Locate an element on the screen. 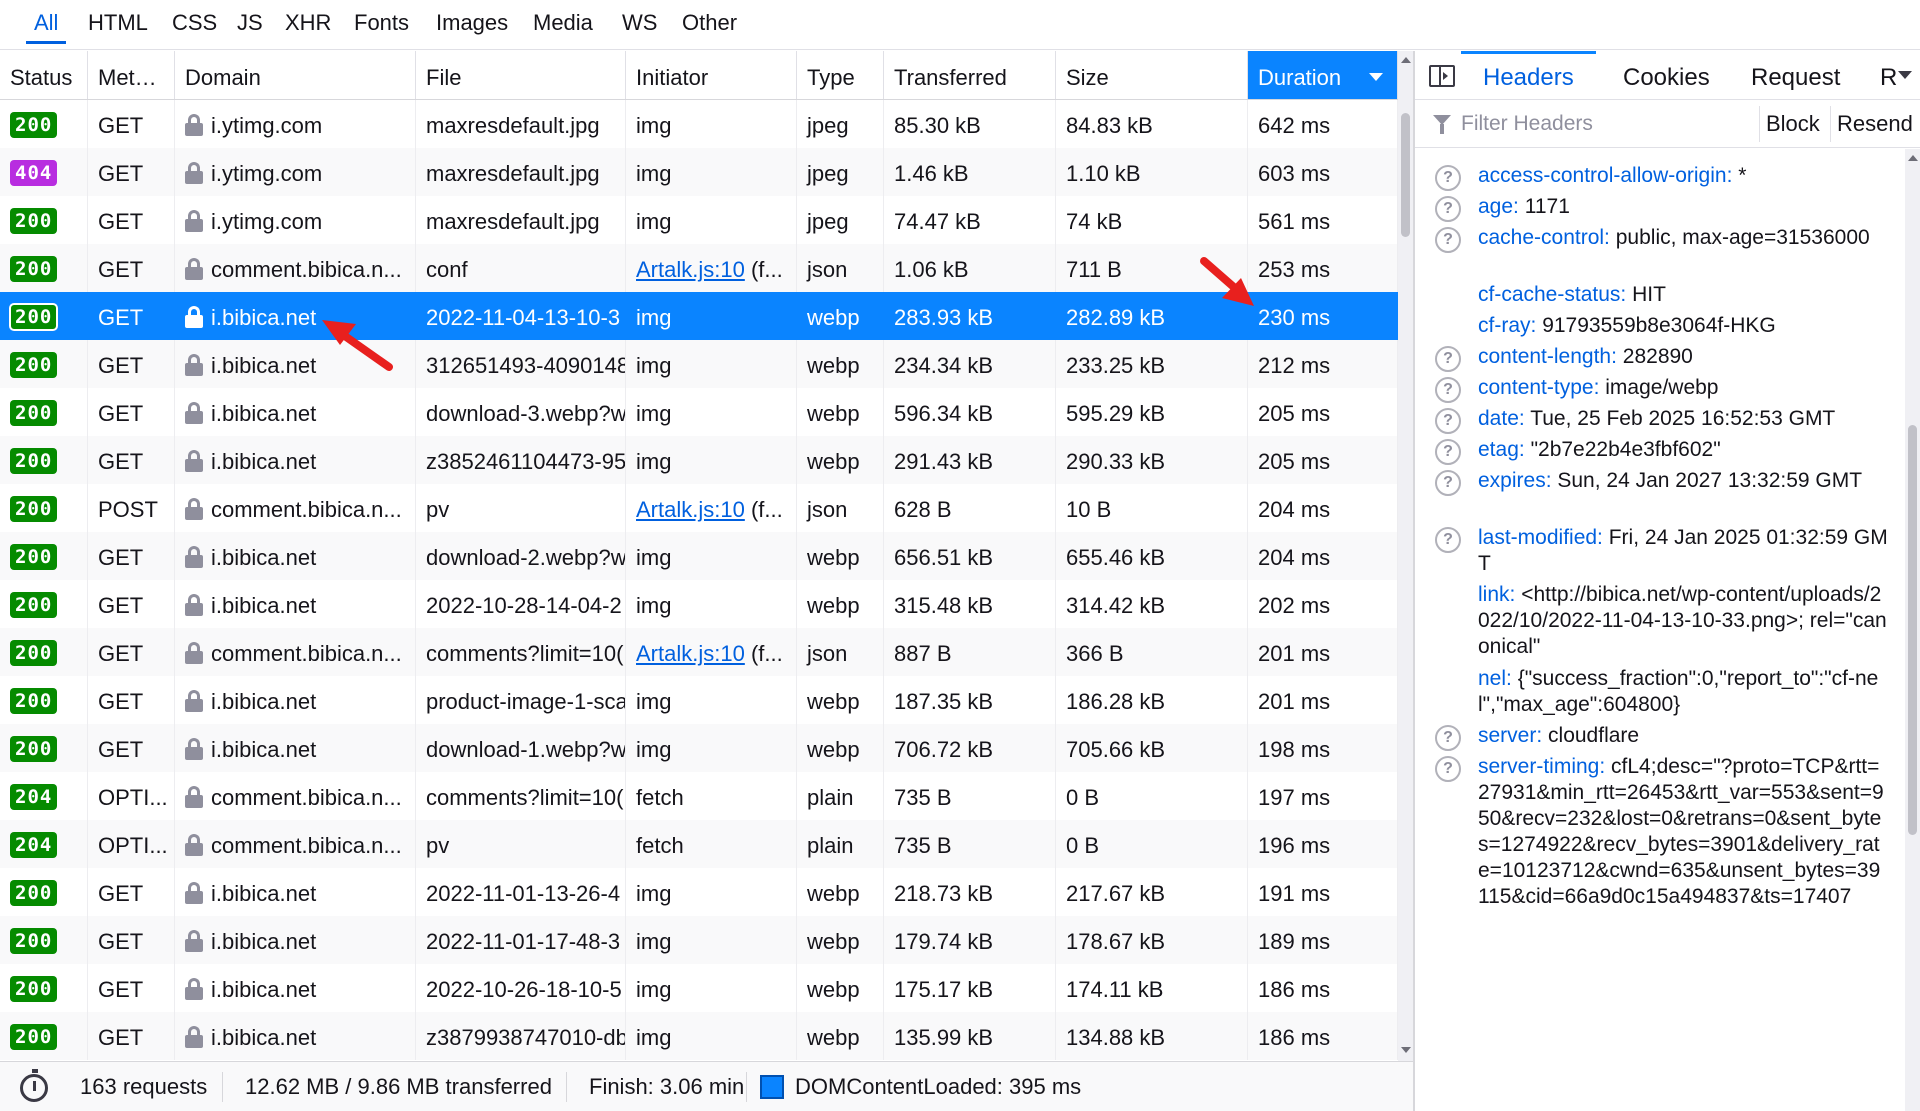 This screenshot has height=1111, width=1920. tabs-overflow-icon is located at coordinates (1905, 75).